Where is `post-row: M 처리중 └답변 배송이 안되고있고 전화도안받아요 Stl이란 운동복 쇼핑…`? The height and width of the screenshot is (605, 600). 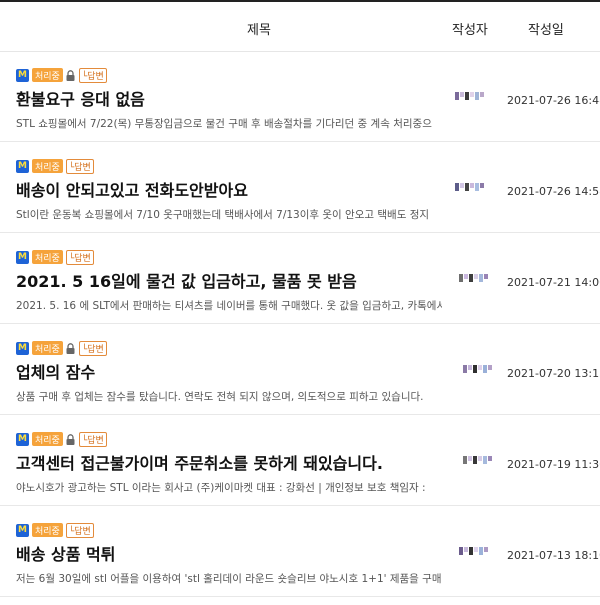 post-row: M 처리중 └답변 배송이 안되고있고 전화도안받아요 Stl이란 운동복 쇼핑… is located at coordinates (300, 188).